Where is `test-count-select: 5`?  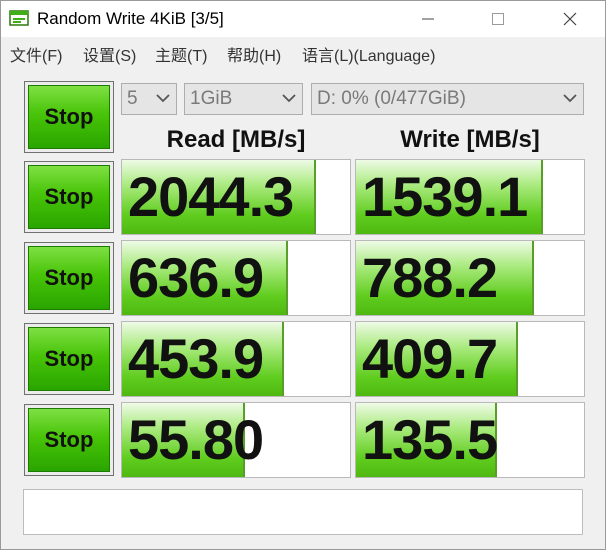
test-count-select: 5 is located at coordinates (149, 99).